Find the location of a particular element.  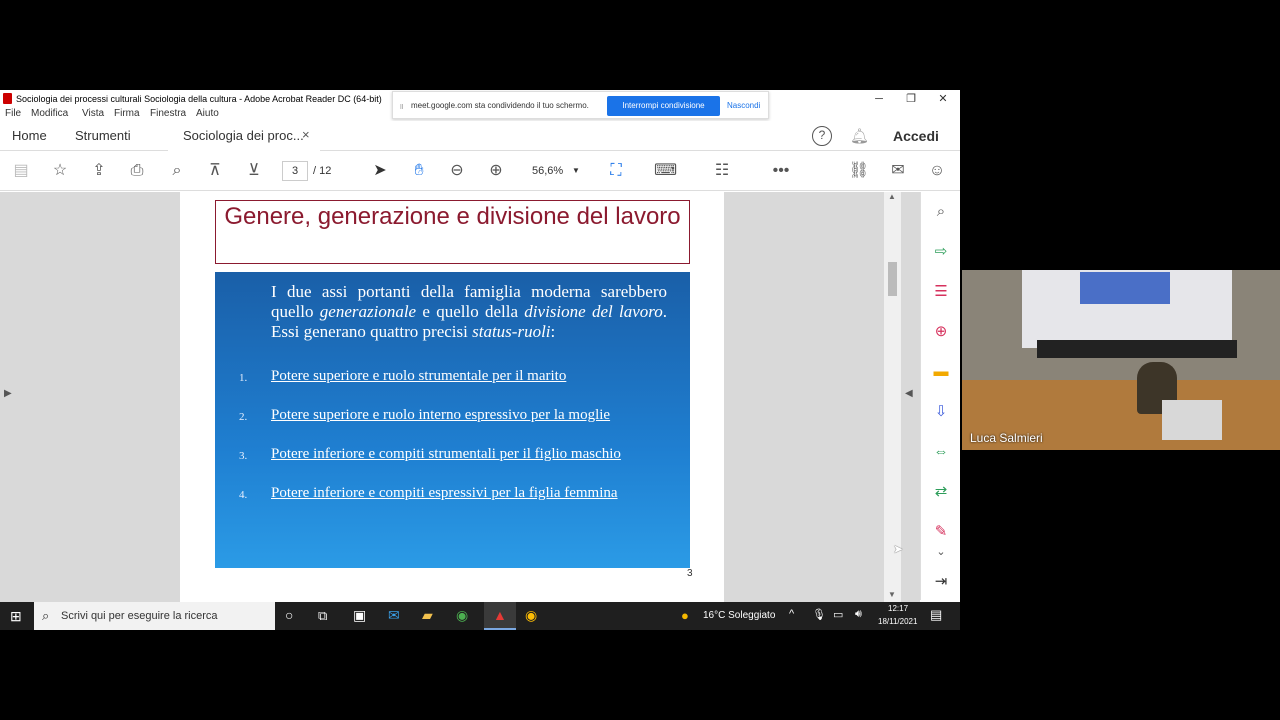

clock-time: 12:17 is located at coordinates (898, 608).